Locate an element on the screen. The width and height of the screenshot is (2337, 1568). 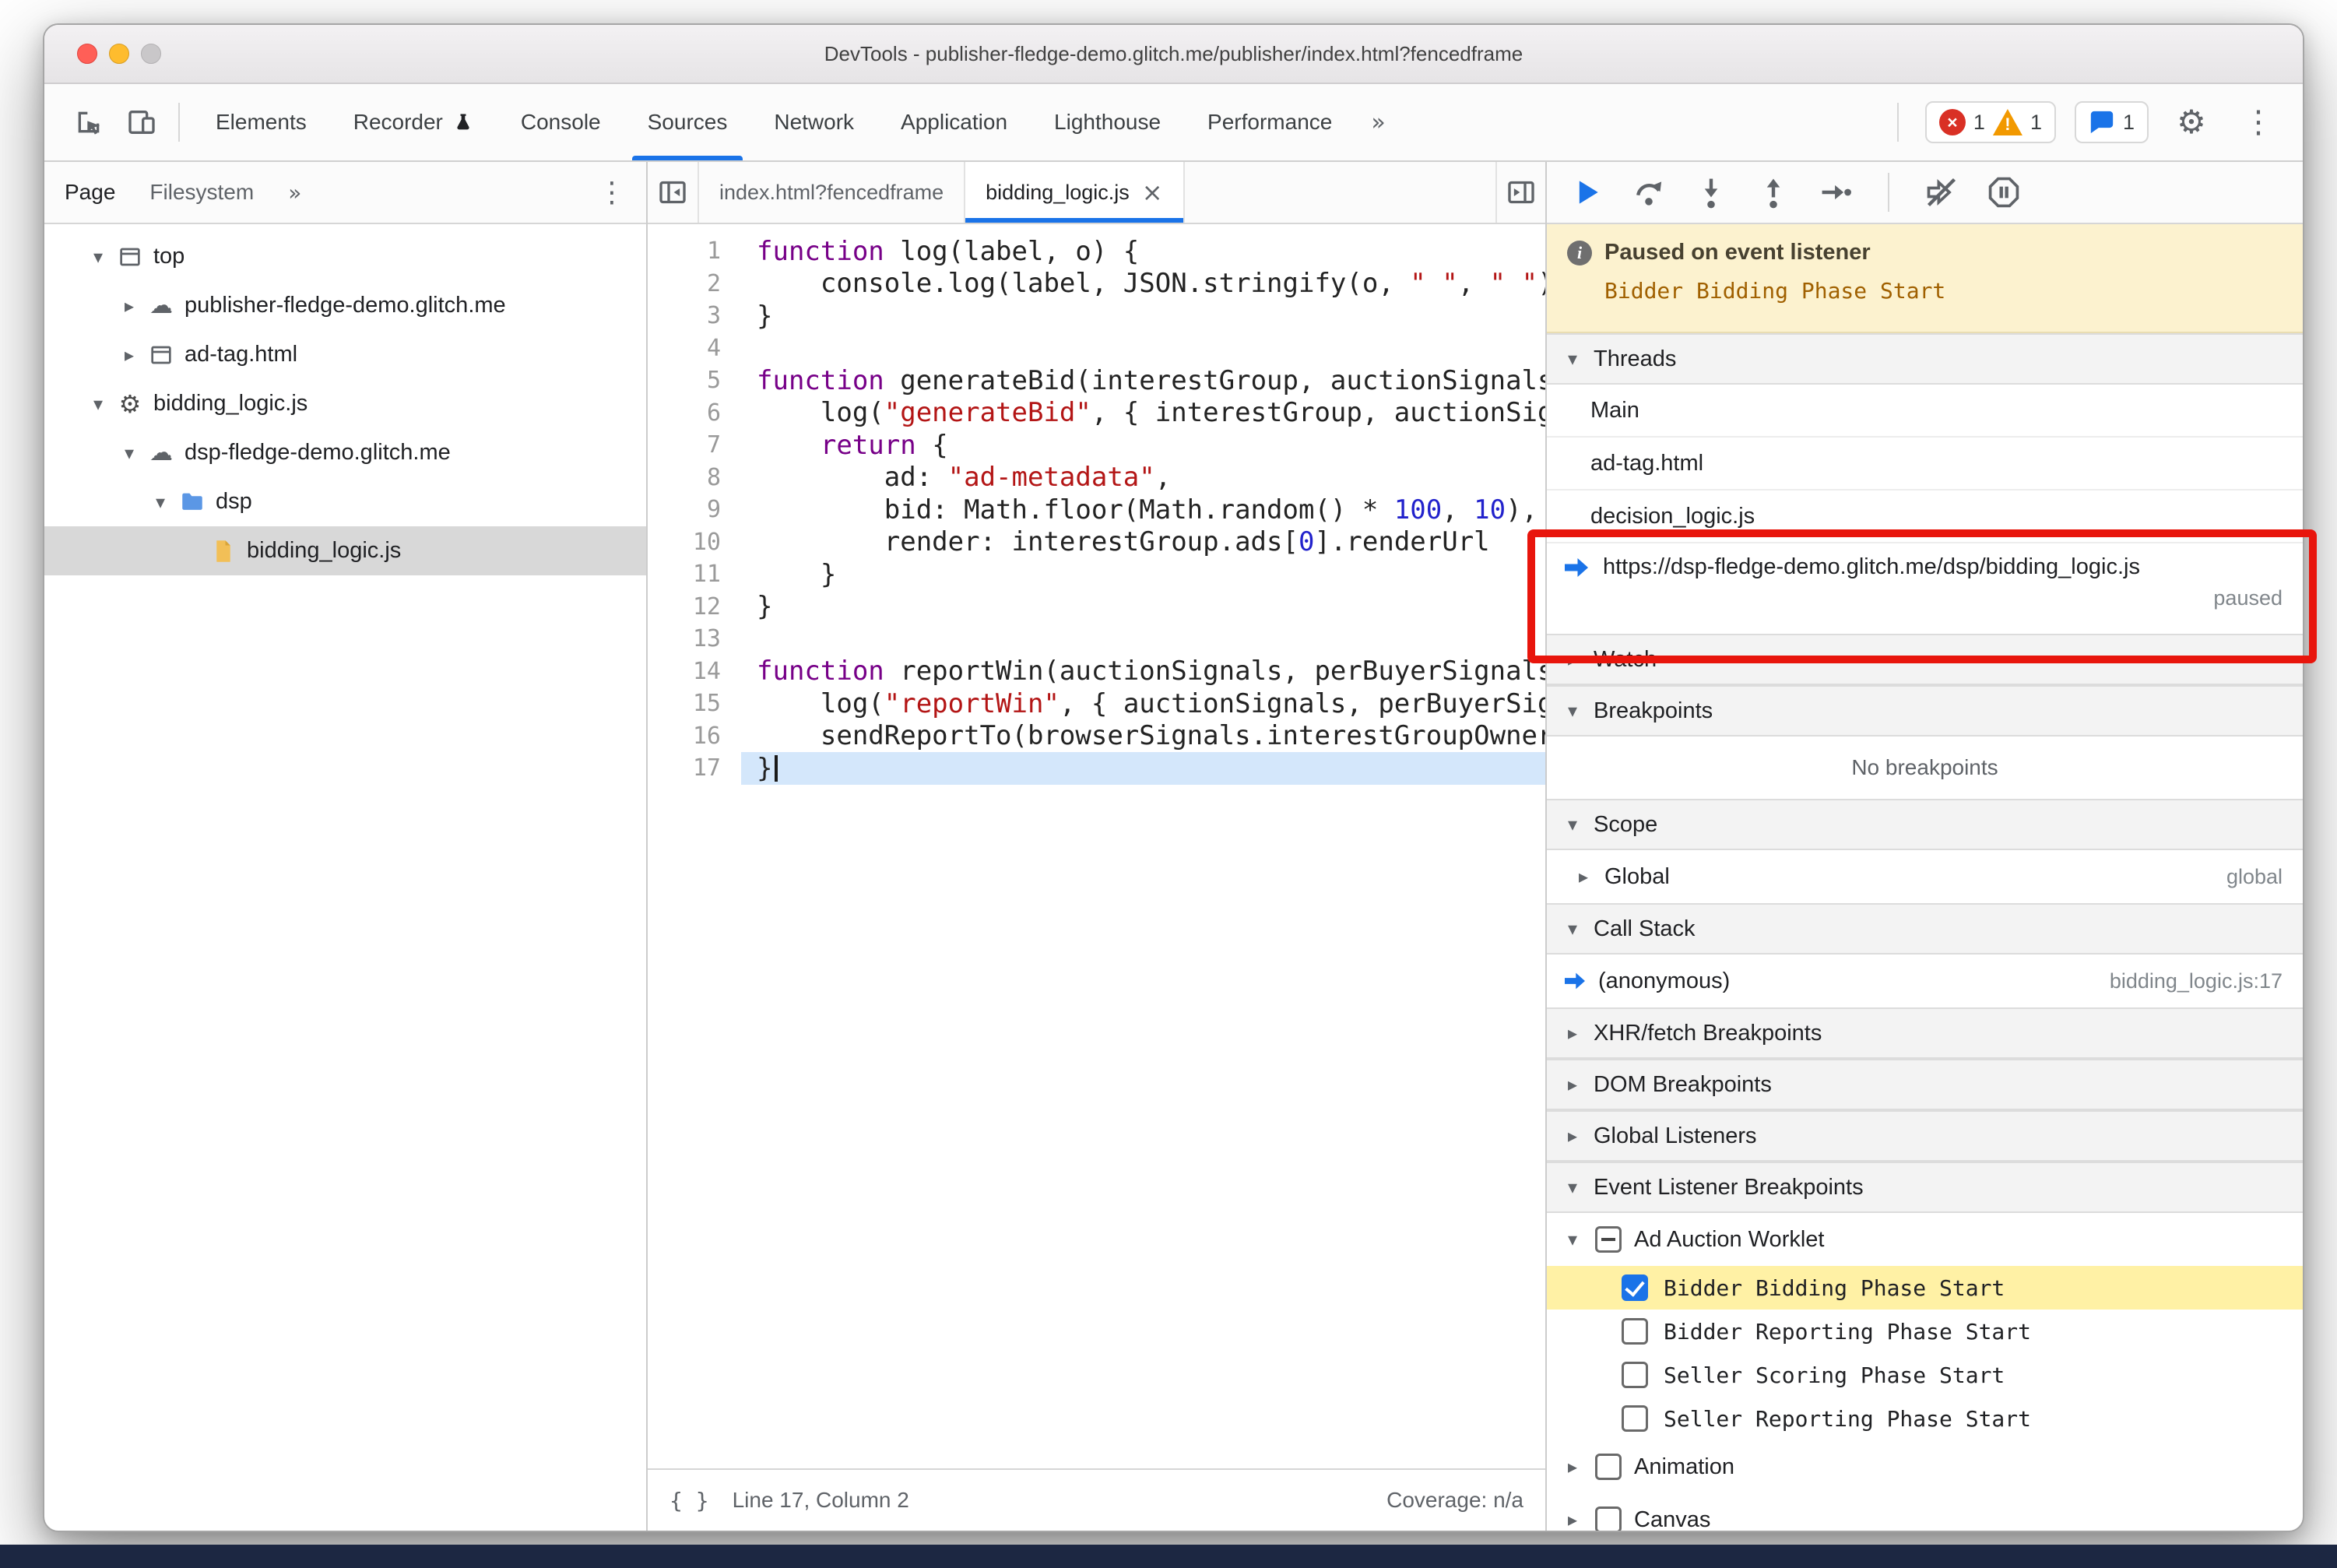
tab-performance: Performance is located at coordinates (1270, 122).